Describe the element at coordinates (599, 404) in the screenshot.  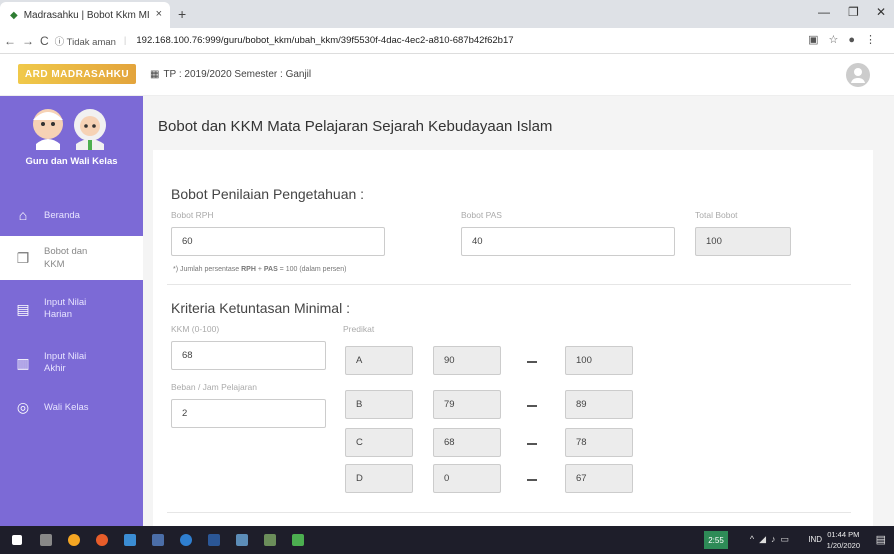
I see `predikat-max: 89` at that location.